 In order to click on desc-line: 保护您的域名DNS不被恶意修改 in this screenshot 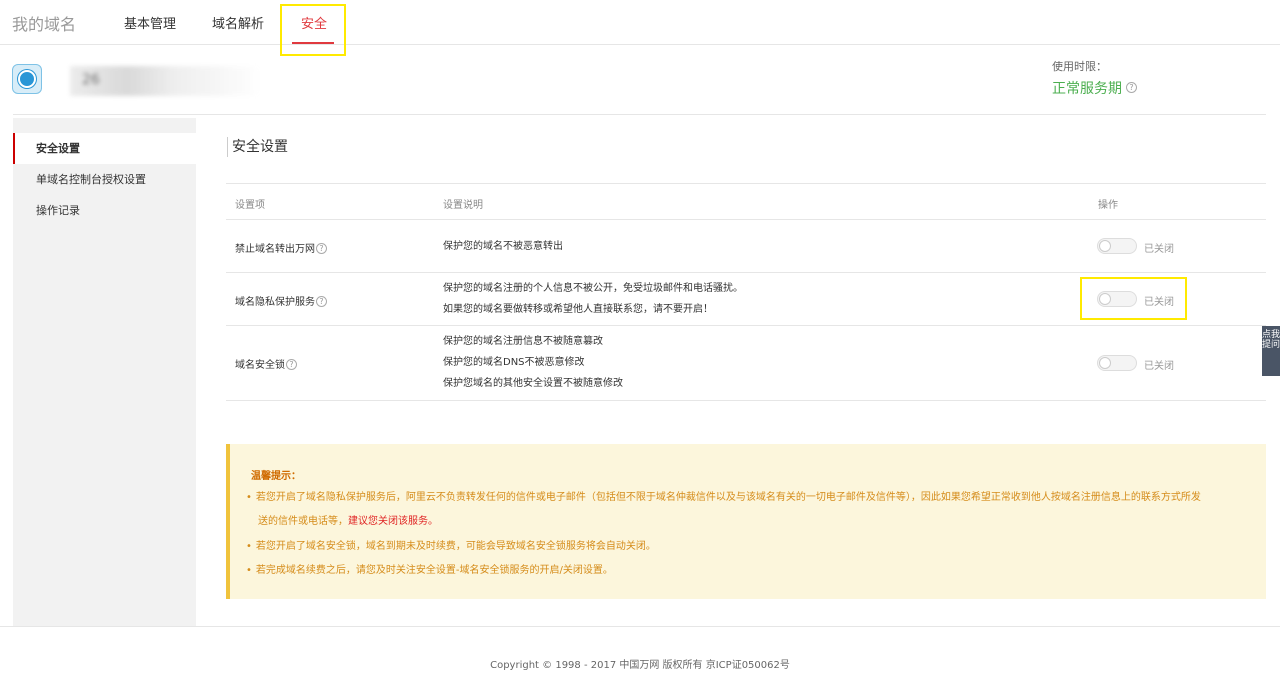, I will do `click(514, 362)`.